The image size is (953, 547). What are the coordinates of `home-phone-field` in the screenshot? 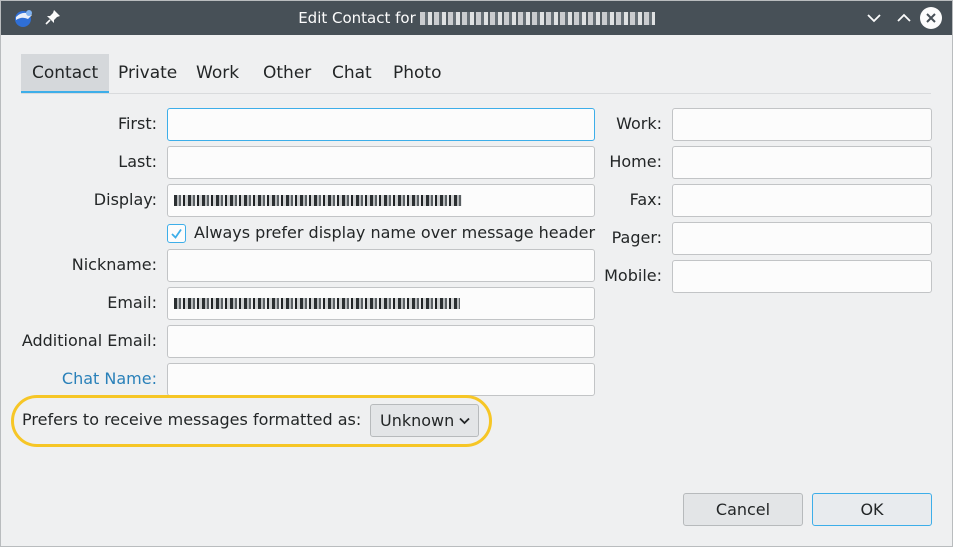 It's located at (802, 162).